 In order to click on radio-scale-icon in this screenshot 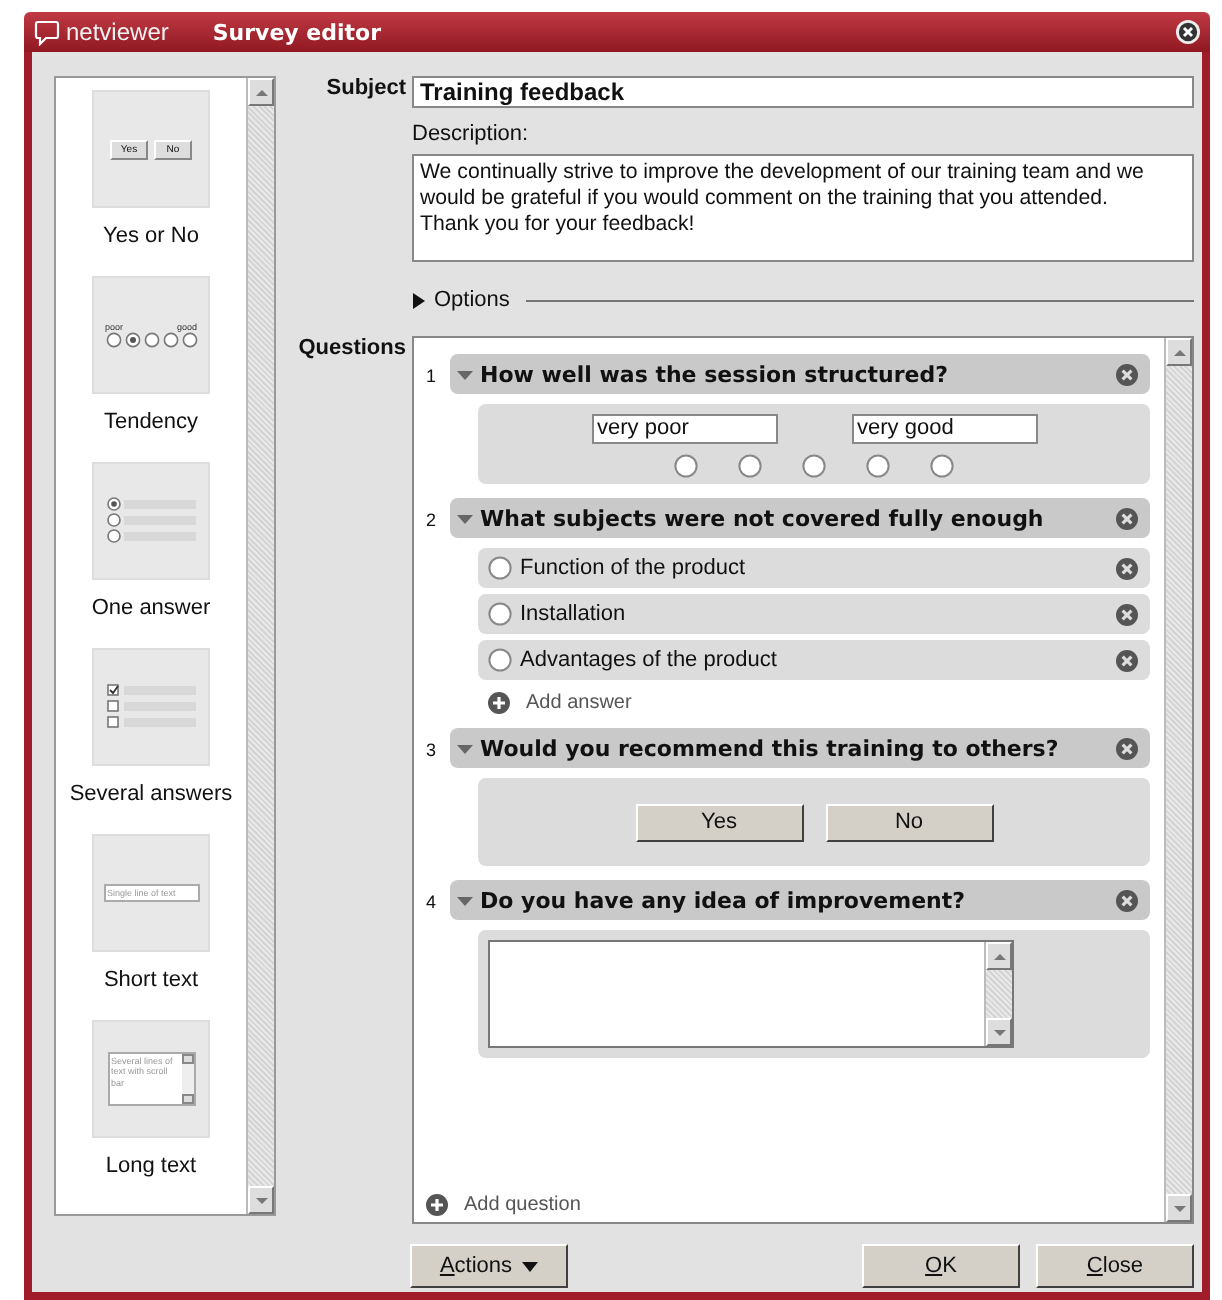, I will do `click(151, 340)`.